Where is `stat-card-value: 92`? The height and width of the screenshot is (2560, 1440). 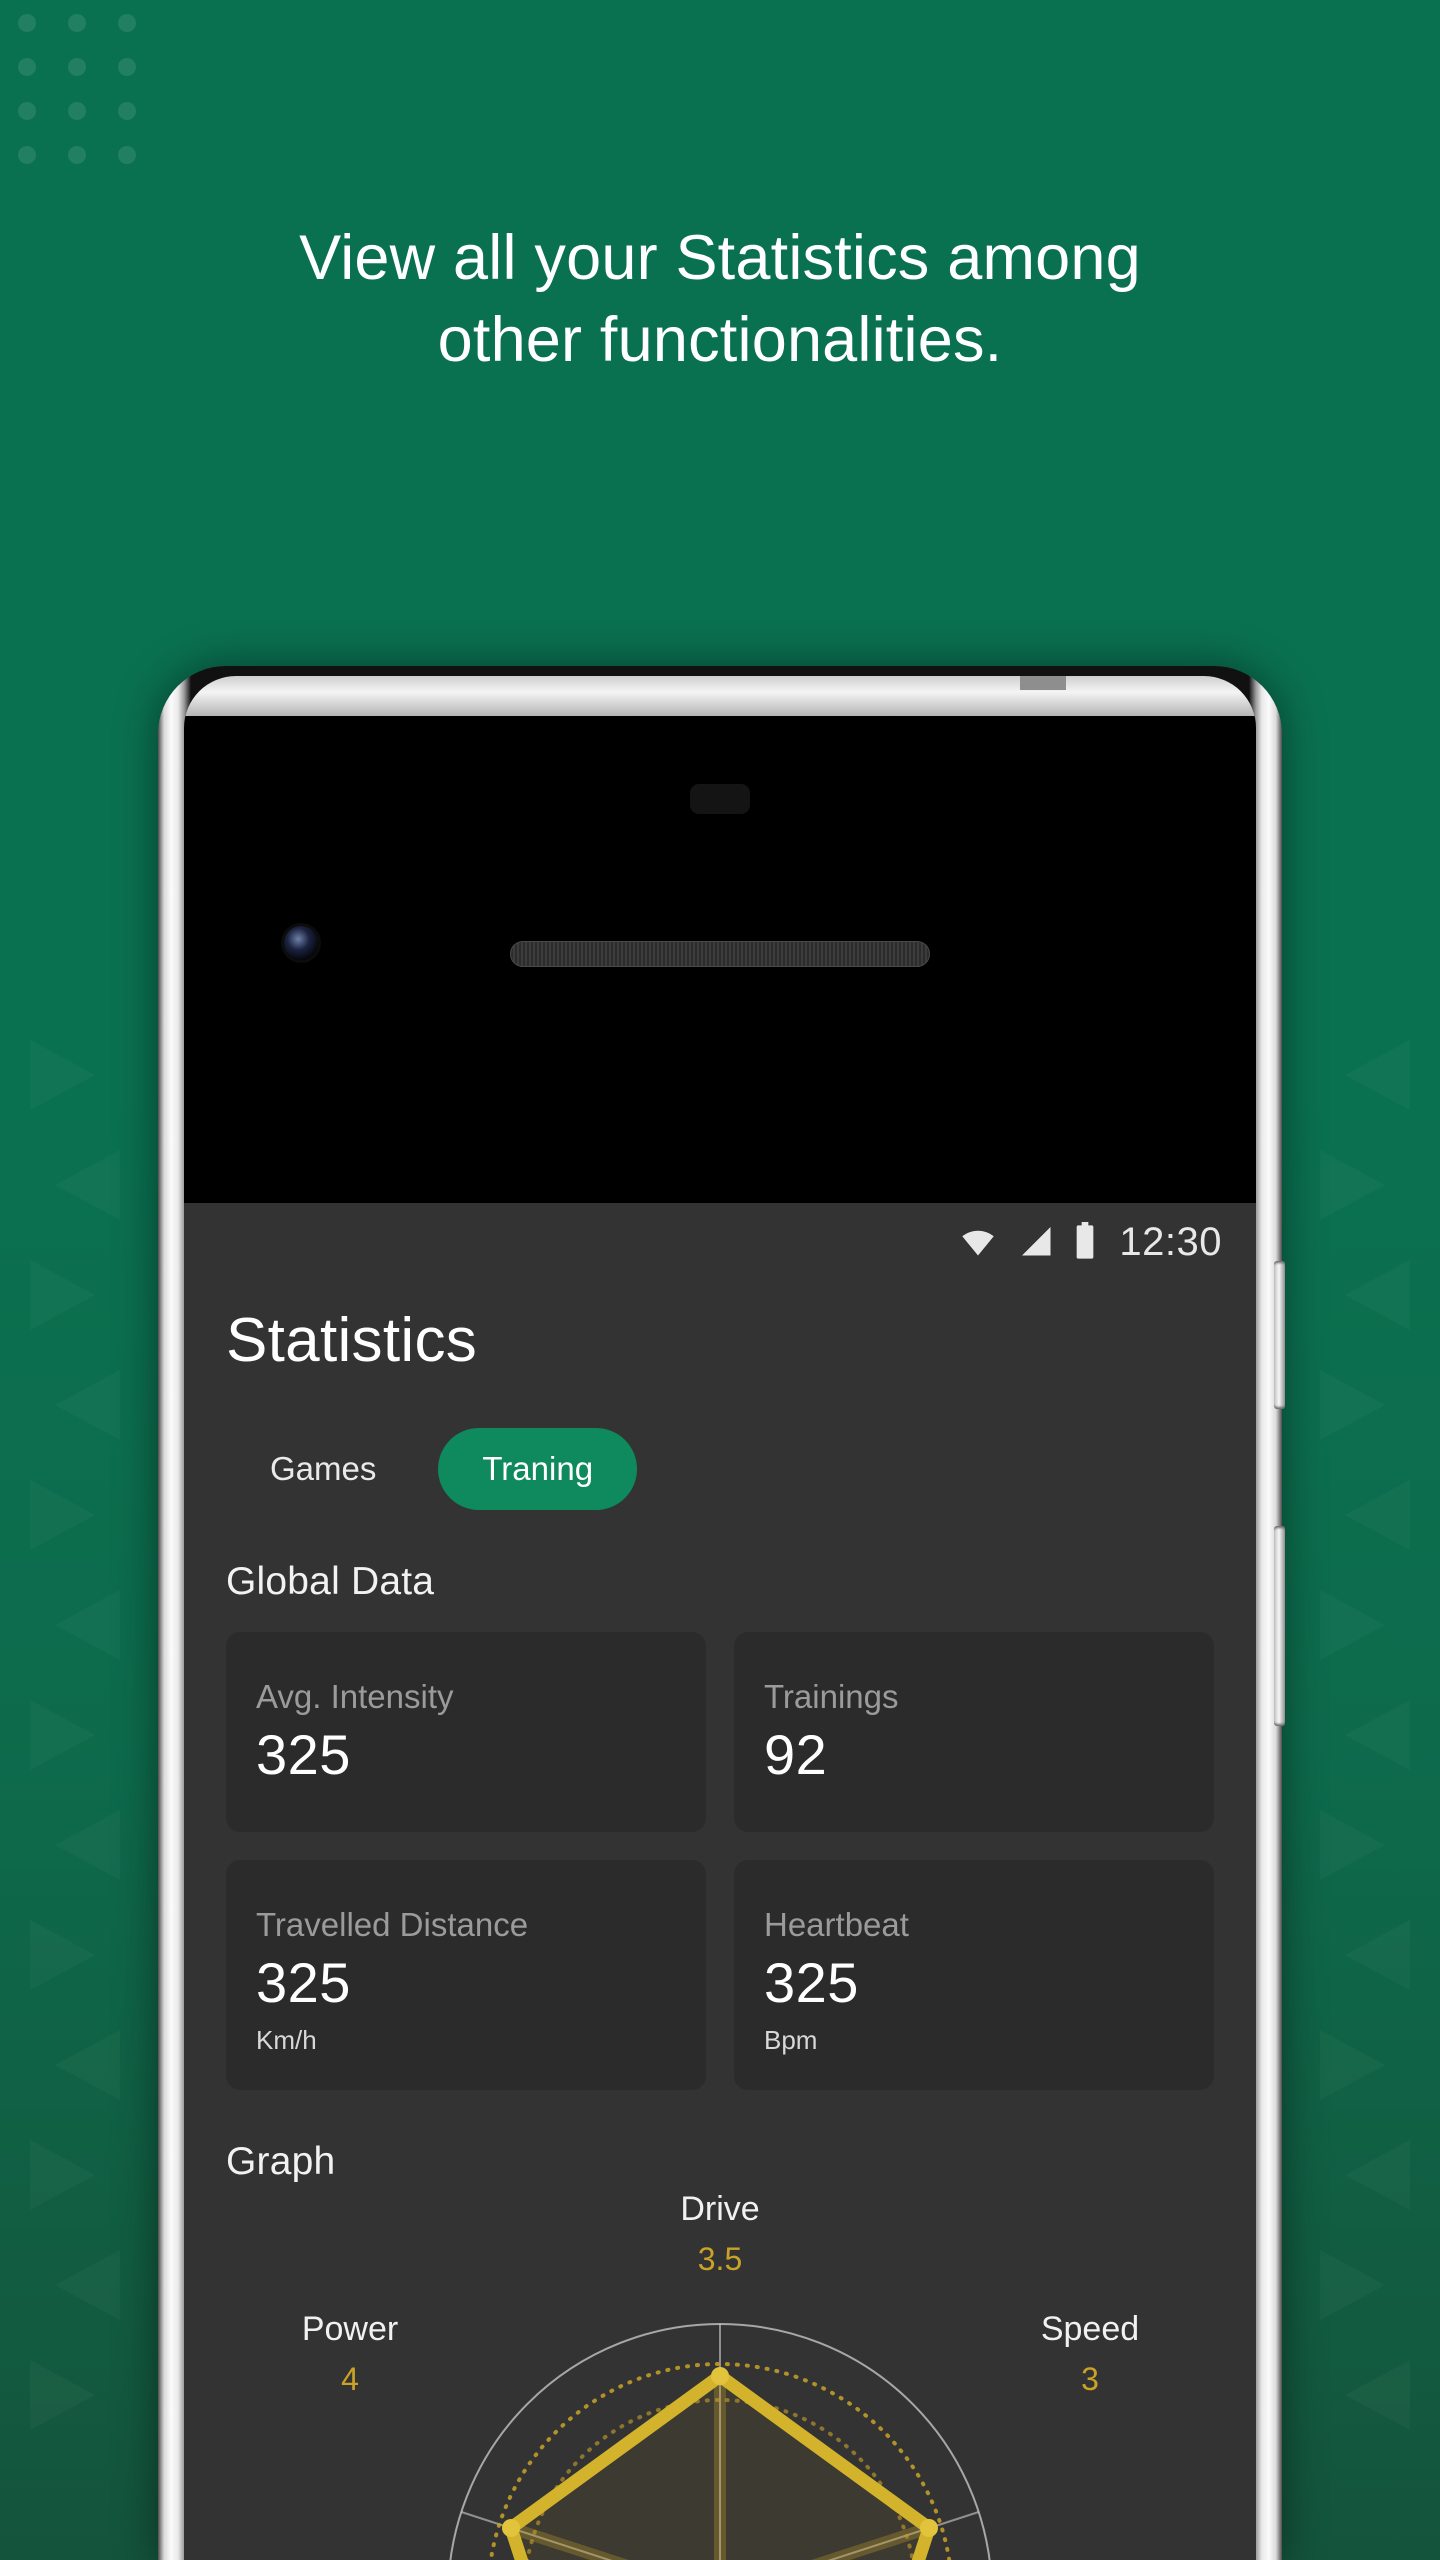 stat-card-value: 92 is located at coordinates (796, 1754).